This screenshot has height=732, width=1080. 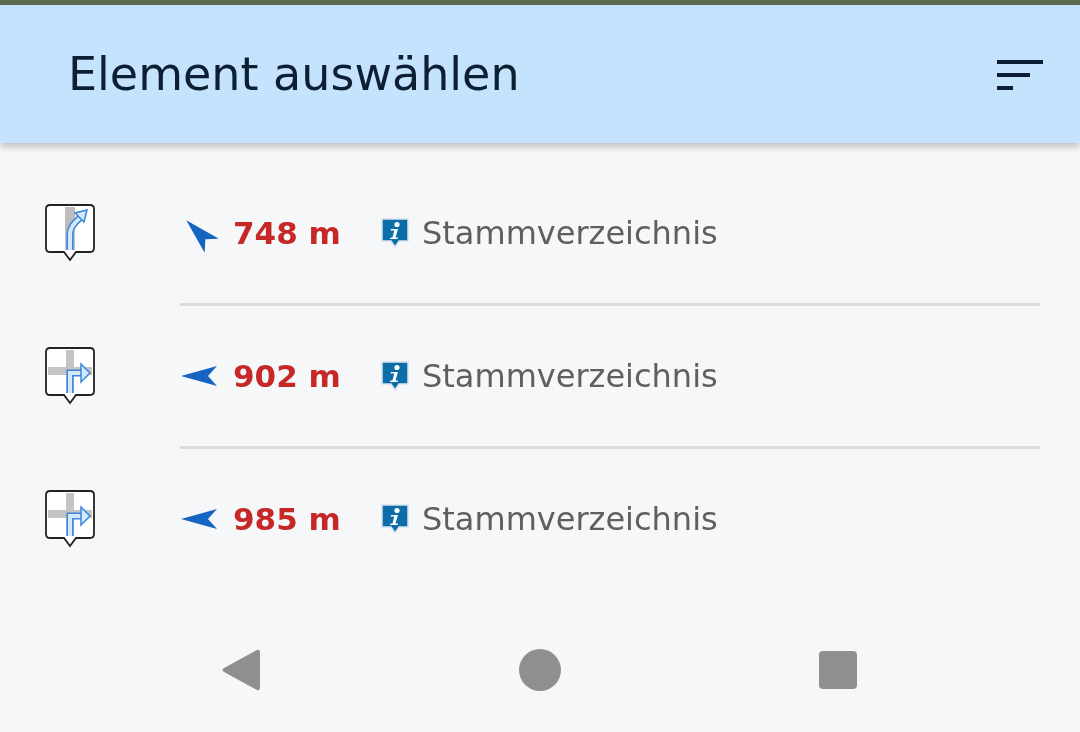 What do you see at coordinates (287, 376) in the screenshot?
I see `distance-label: 902 m` at bounding box center [287, 376].